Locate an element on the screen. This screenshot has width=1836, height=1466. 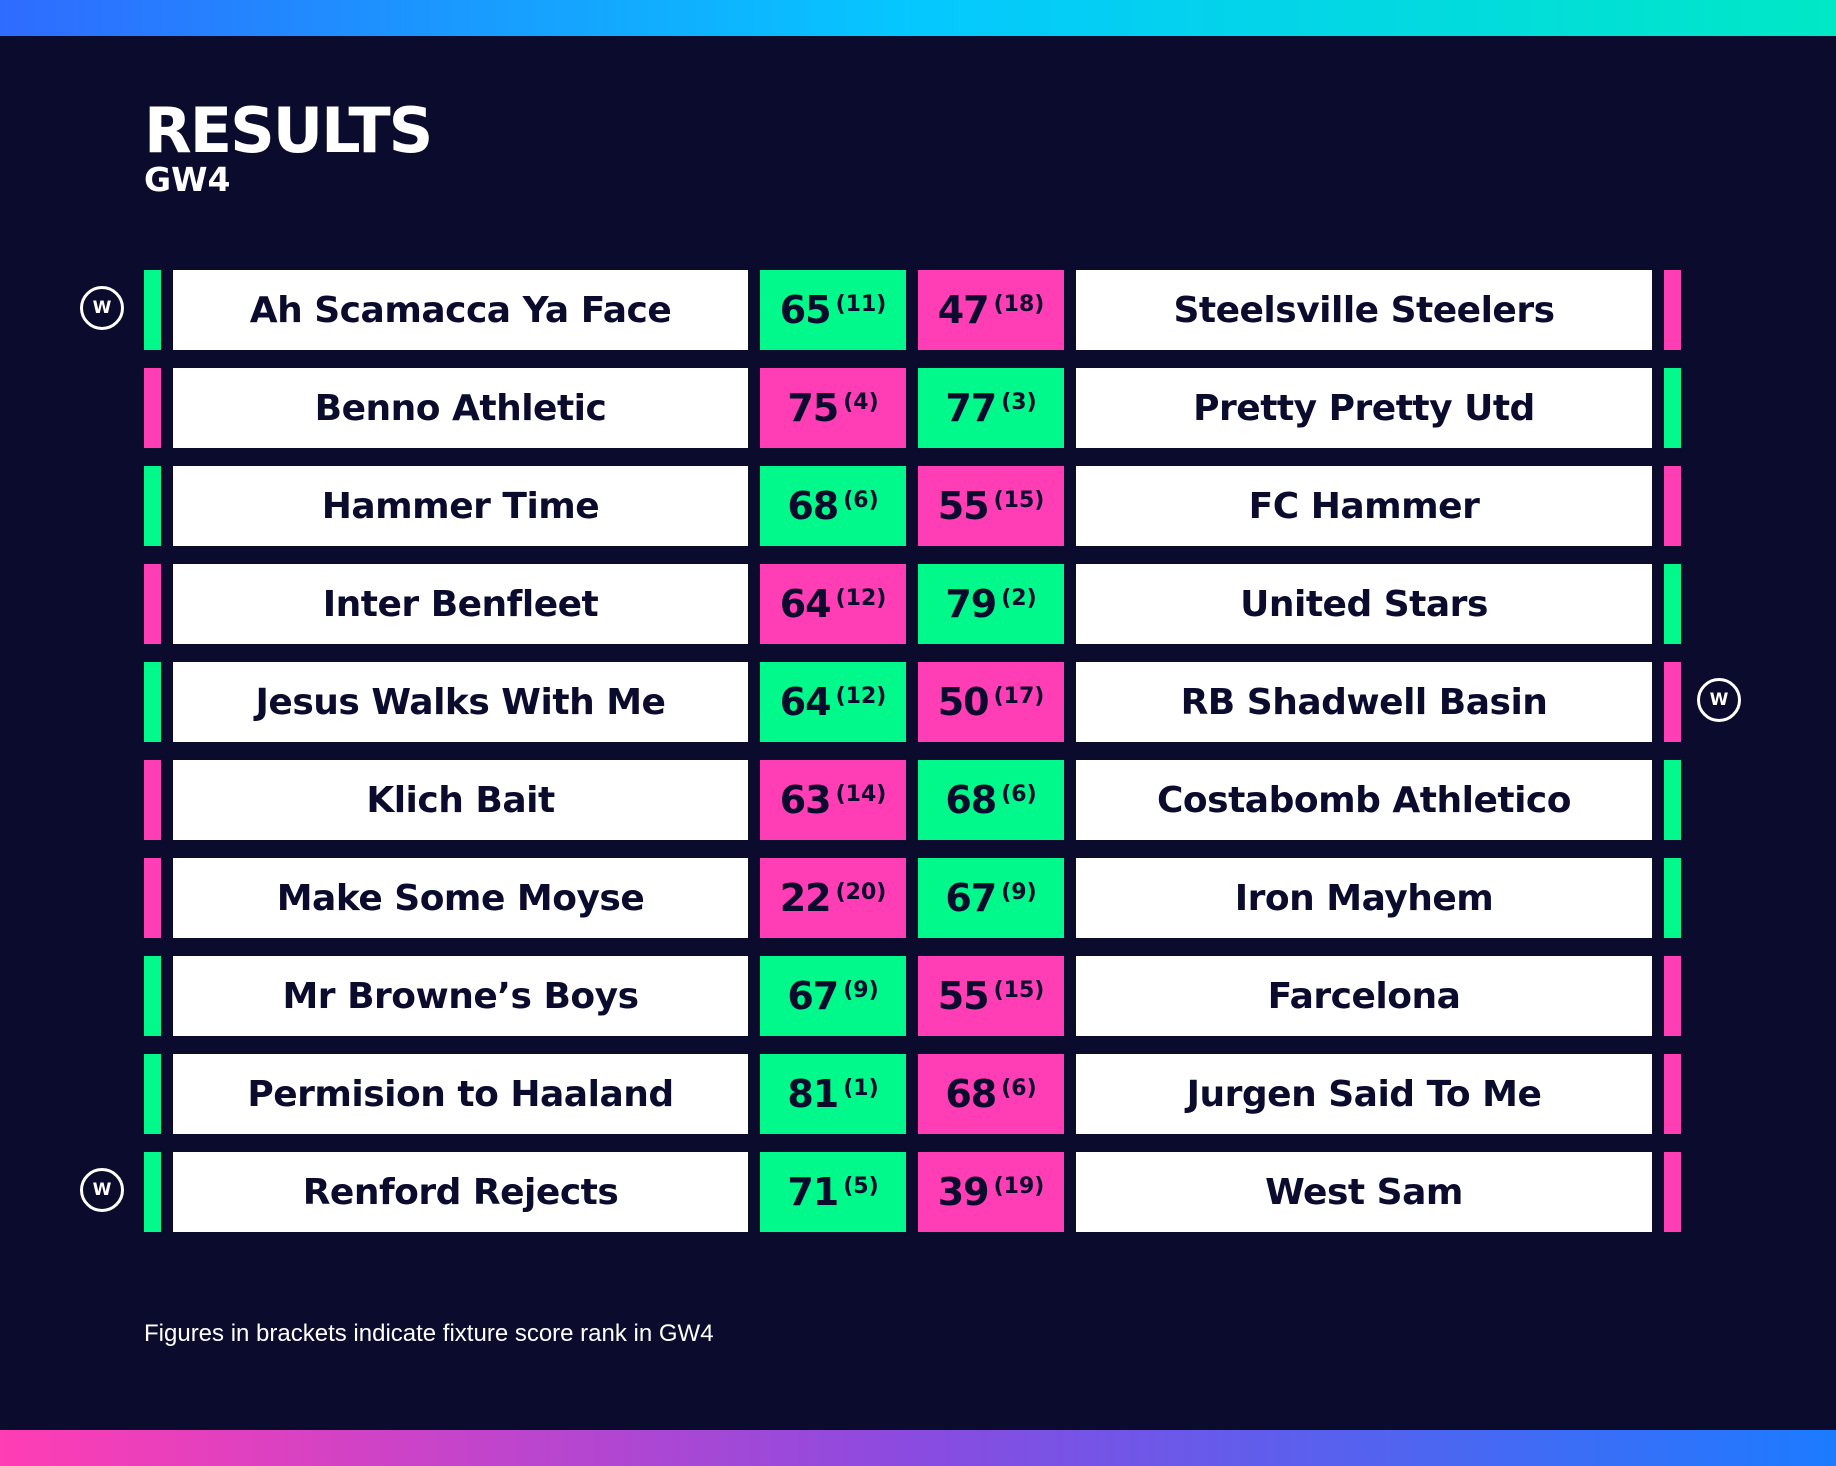
away-team-name: United Stars is located at coordinates (1364, 604).